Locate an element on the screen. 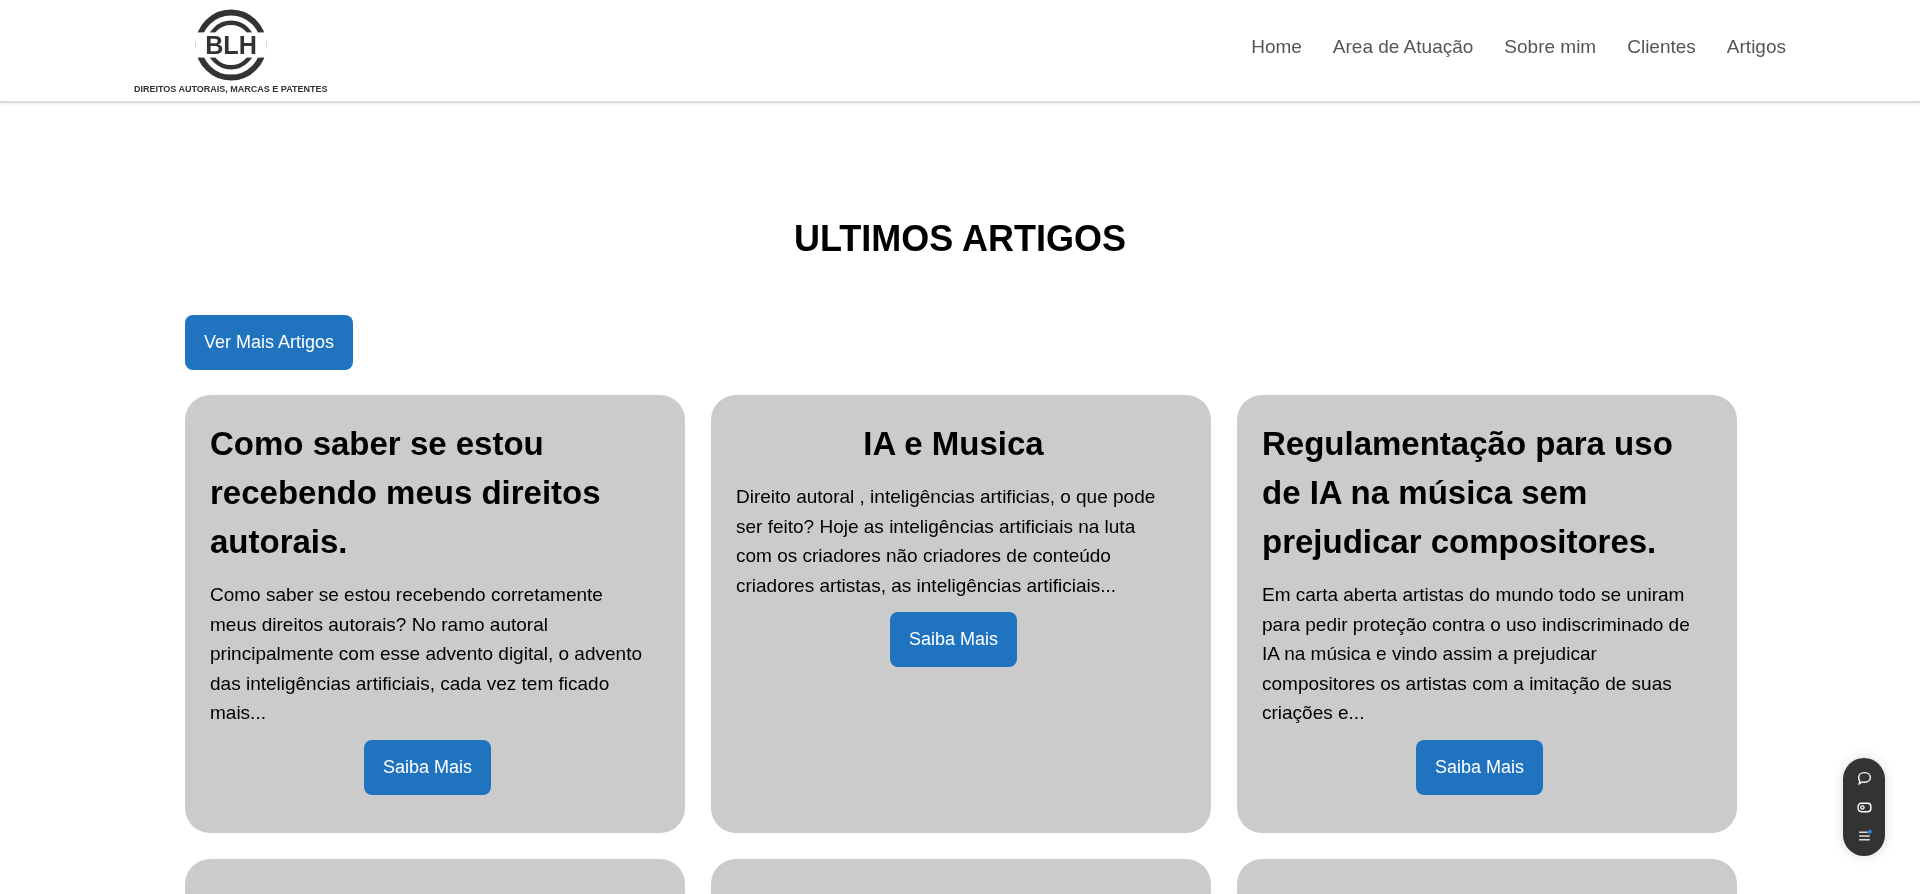 The height and width of the screenshot is (894, 1920). nav-link: Sobre mim is located at coordinates (1550, 46).